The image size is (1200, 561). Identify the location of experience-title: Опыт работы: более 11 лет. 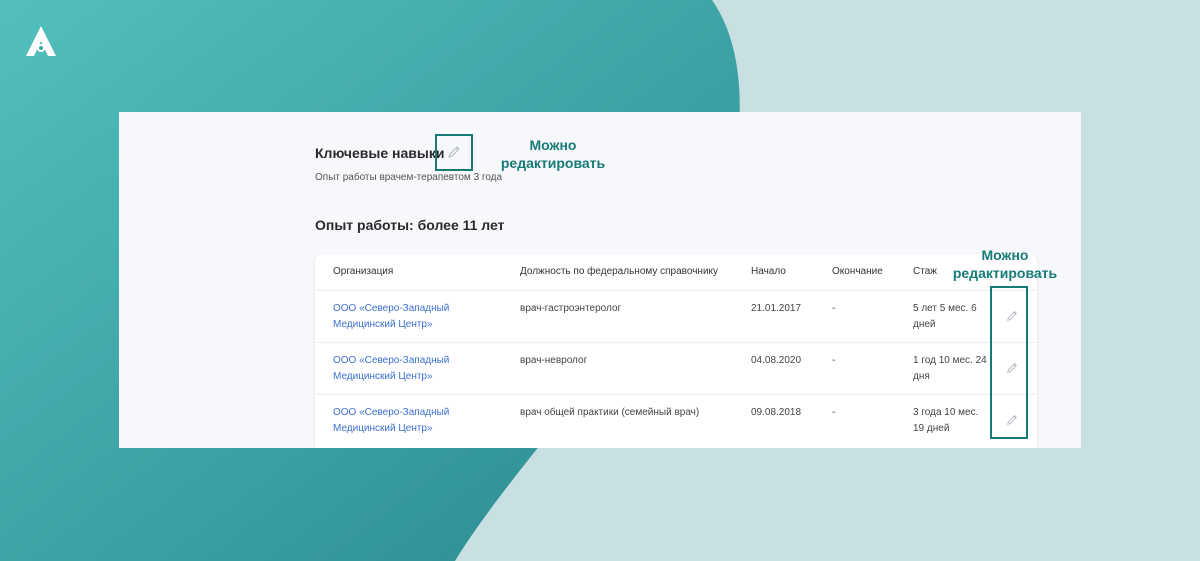
(410, 225).